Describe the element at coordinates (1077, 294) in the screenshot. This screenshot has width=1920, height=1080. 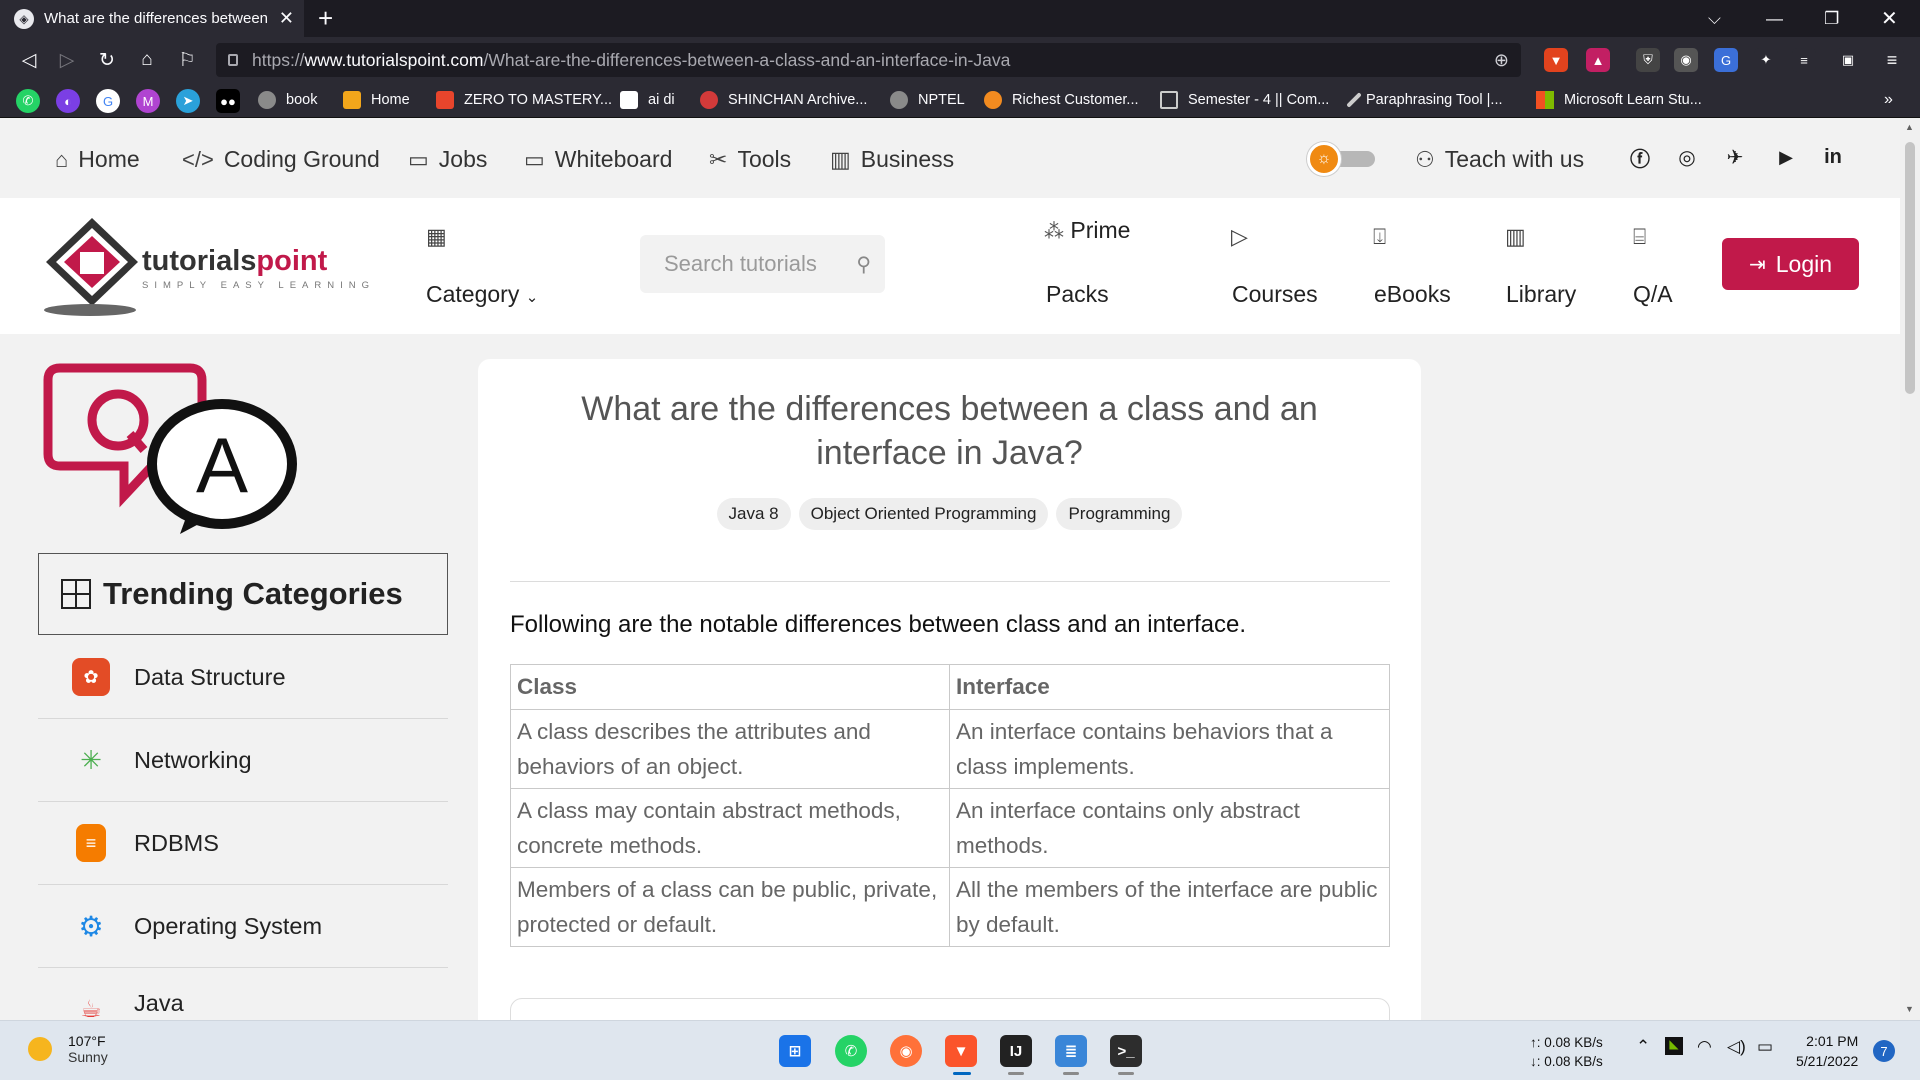
I see `packs-link: Packs` at that location.